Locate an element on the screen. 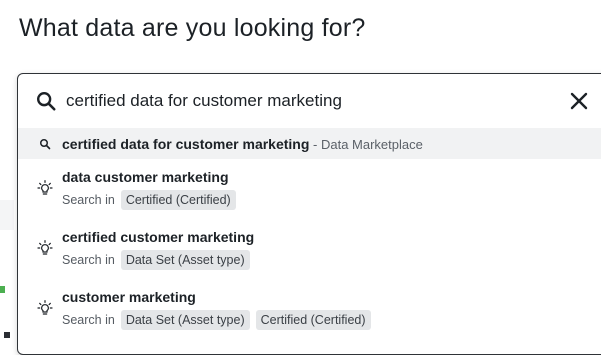  suggestion-query: certified data for customer marketing is located at coordinates (186, 144).